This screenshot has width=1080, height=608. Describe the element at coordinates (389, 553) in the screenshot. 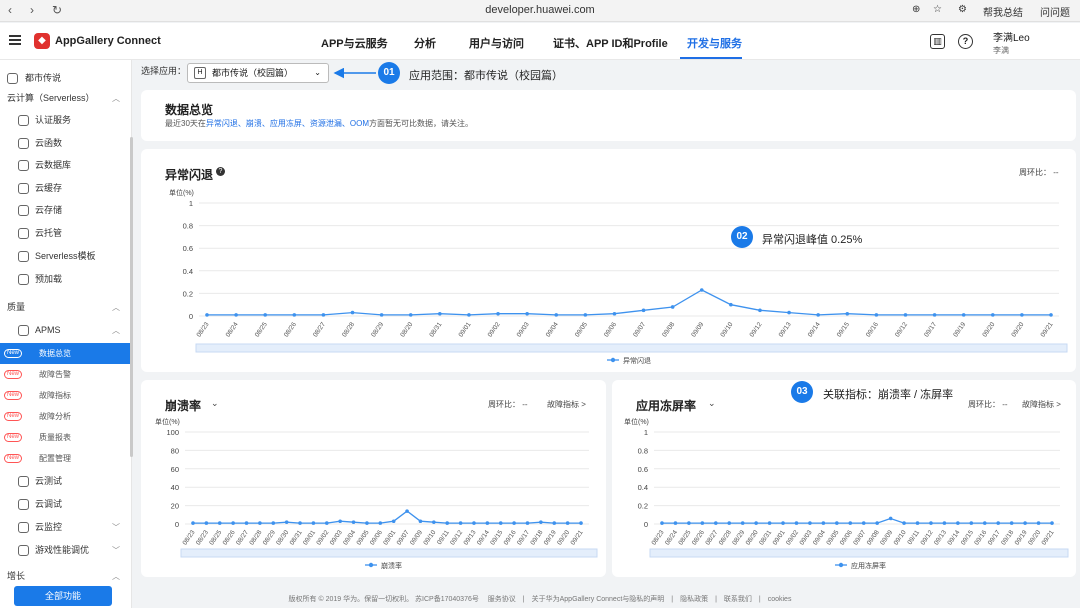

I see `range-slider` at that location.